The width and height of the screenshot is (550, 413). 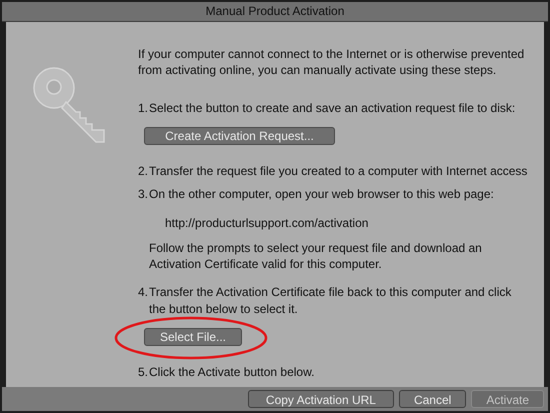 I want to click on step-number: 5., so click(x=143, y=372).